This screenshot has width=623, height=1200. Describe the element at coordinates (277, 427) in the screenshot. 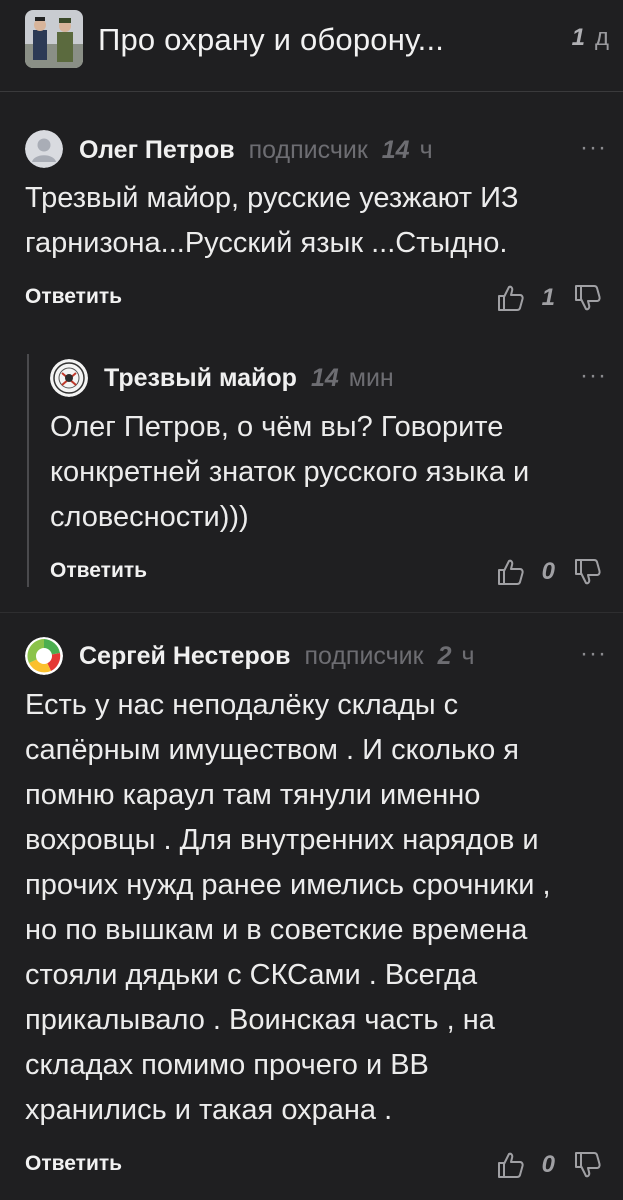

I see `comment-text-line: Олег Петров, о чём вы? Говорите` at that location.